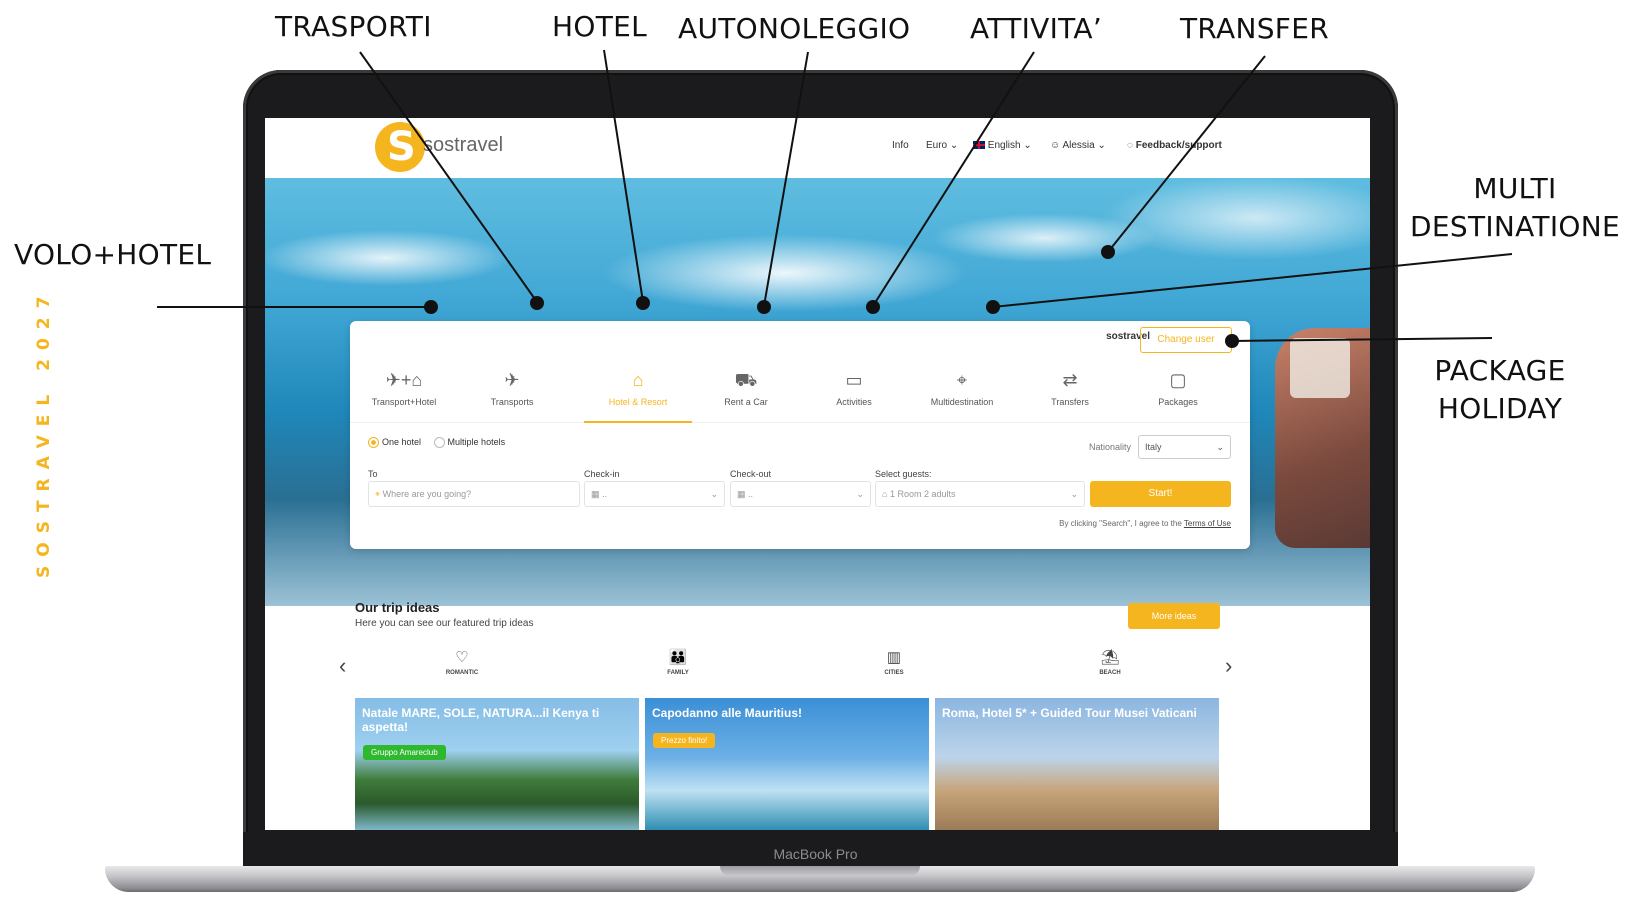 This screenshot has width=1631, height=912. I want to click on ticket-icon: ▭, so click(854, 380).